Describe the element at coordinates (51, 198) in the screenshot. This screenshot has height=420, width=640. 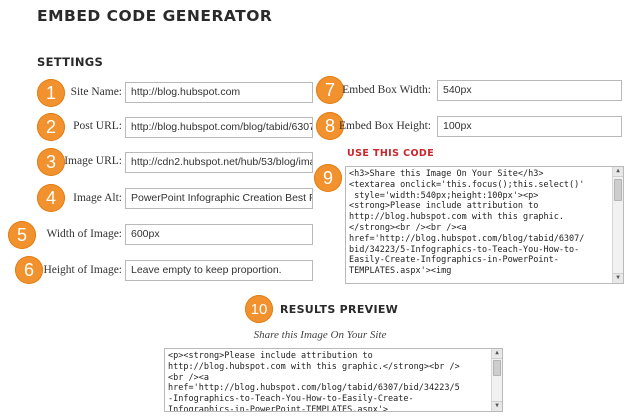
I see `step-4-badge: 4` at that location.